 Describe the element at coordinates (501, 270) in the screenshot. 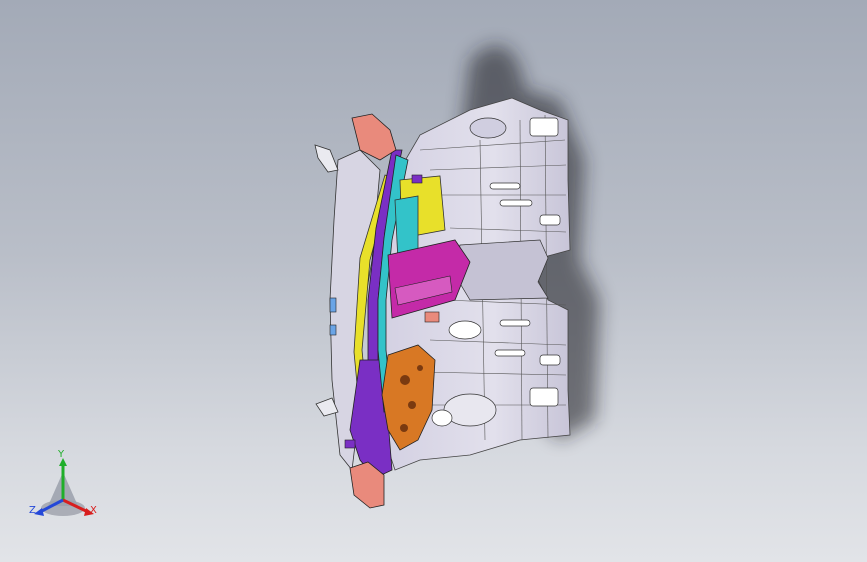

I see `mid-recess` at that location.